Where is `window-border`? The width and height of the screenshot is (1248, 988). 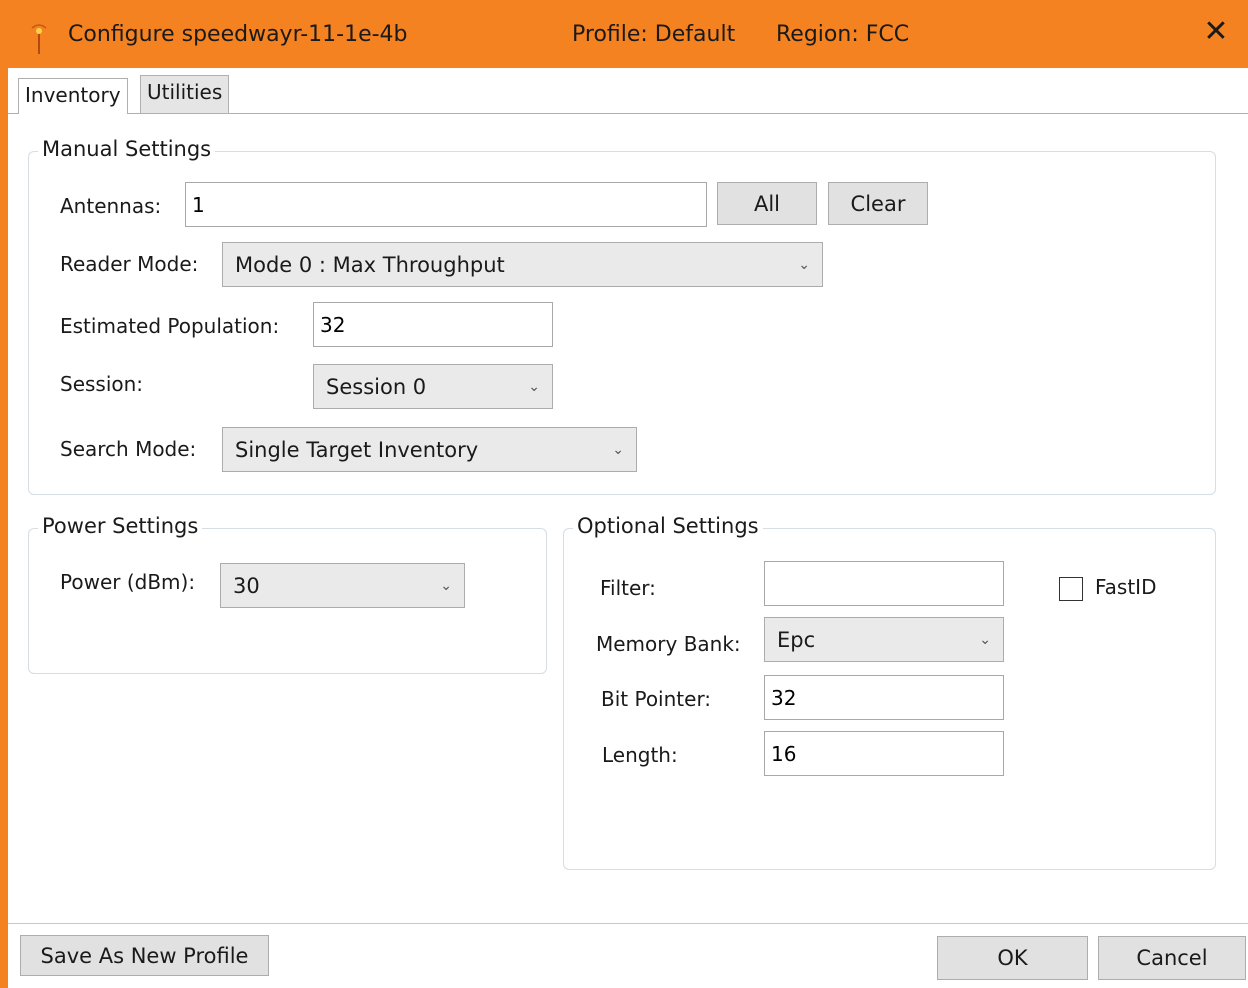 window-border is located at coordinates (4, 528).